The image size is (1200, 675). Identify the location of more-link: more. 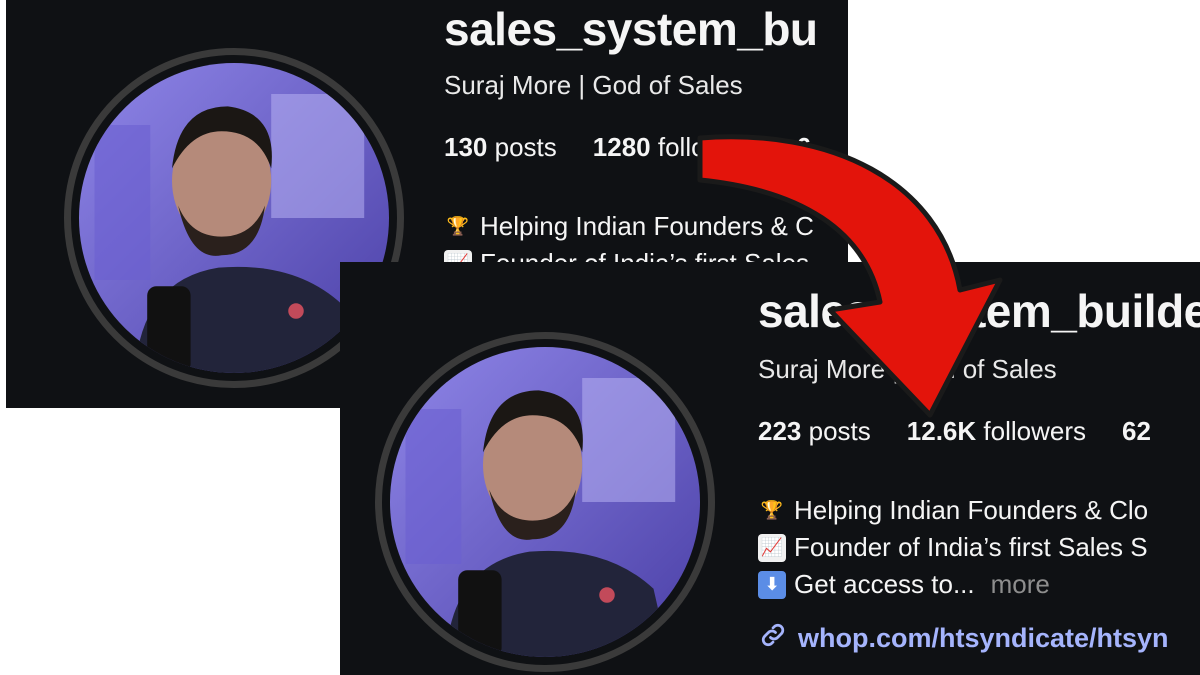
(1020, 584).